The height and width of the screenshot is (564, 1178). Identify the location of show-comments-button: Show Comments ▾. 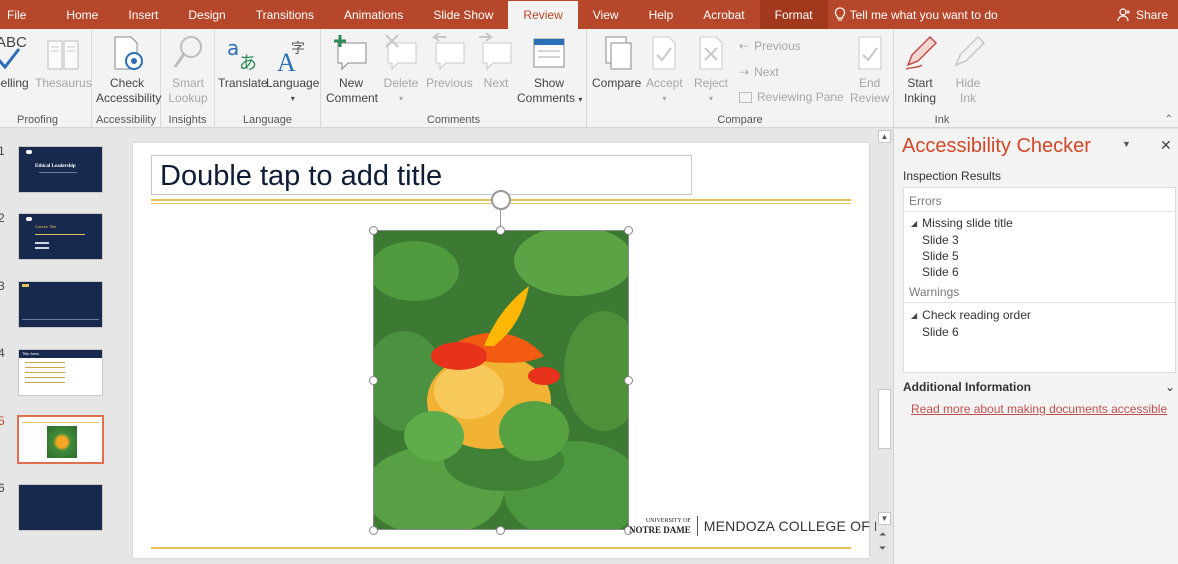
(549, 70).